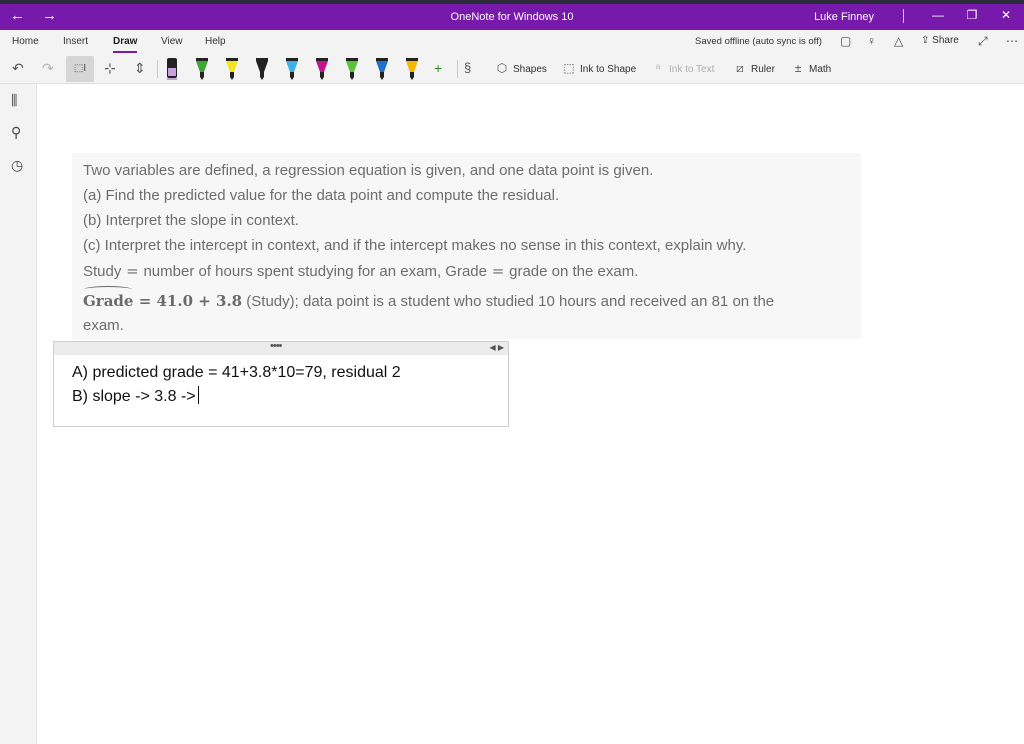 The width and height of the screenshot is (1024, 744). I want to click on undo-icon: ↶, so click(18, 68).